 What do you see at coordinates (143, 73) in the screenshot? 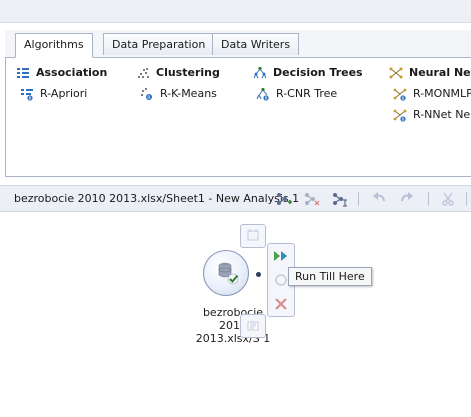
I see `clustering-icon` at bounding box center [143, 73].